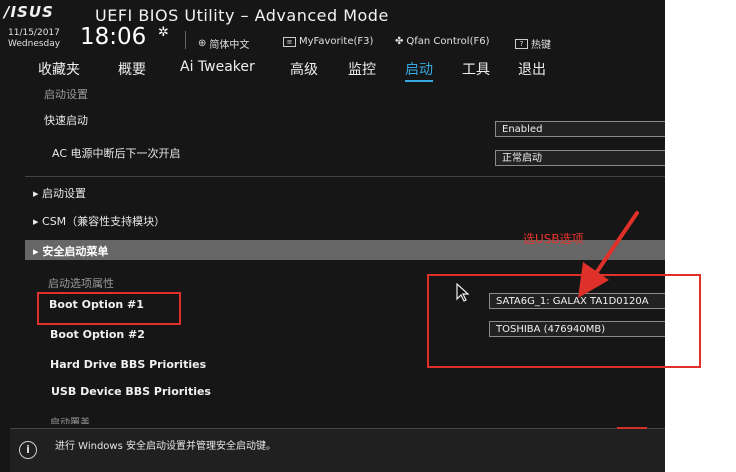 This screenshot has height=472, width=736. Describe the element at coordinates (448, 41) in the screenshot. I see `qfan-label: Qfan Control(F6)` at that location.